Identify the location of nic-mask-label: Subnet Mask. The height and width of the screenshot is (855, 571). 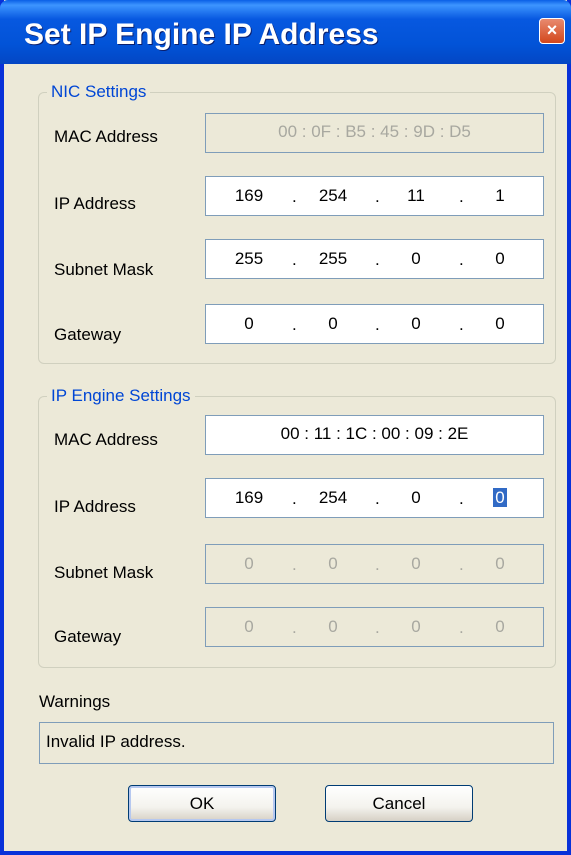
(104, 269).